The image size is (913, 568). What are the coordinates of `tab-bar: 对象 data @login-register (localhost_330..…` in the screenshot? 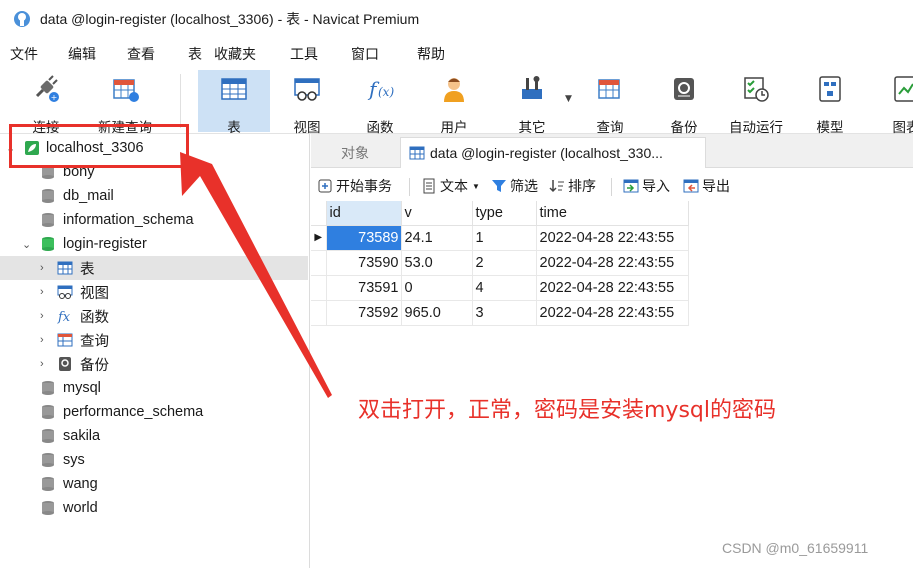 It's located at (612, 151).